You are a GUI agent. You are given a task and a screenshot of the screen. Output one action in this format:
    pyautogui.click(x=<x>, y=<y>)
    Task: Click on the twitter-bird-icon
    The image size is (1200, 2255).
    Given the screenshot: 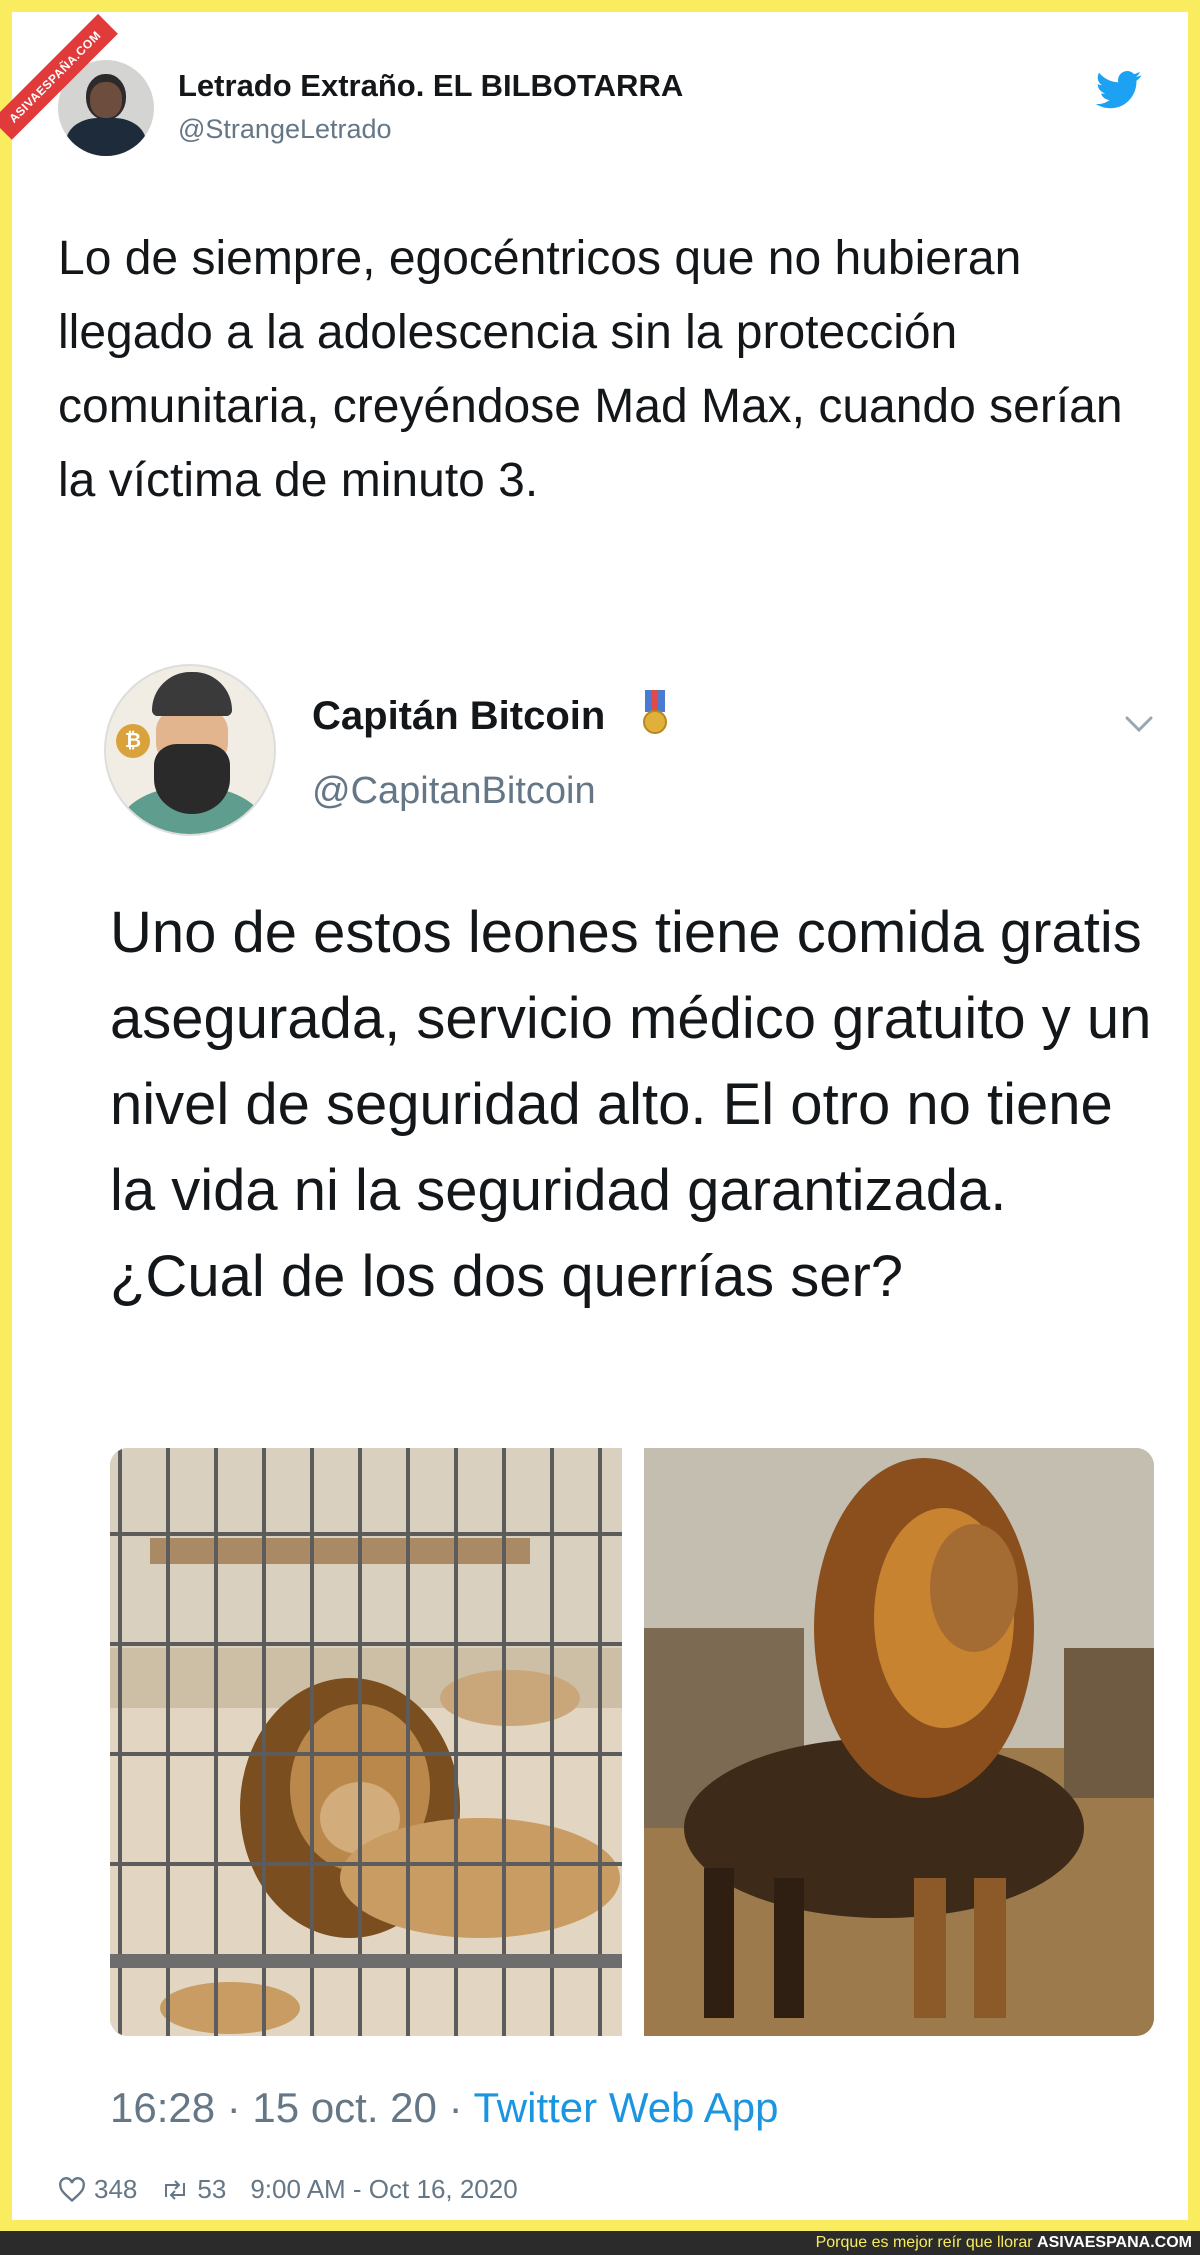 What is the action you would take?
    pyautogui.click(x=1119, y=90)
    